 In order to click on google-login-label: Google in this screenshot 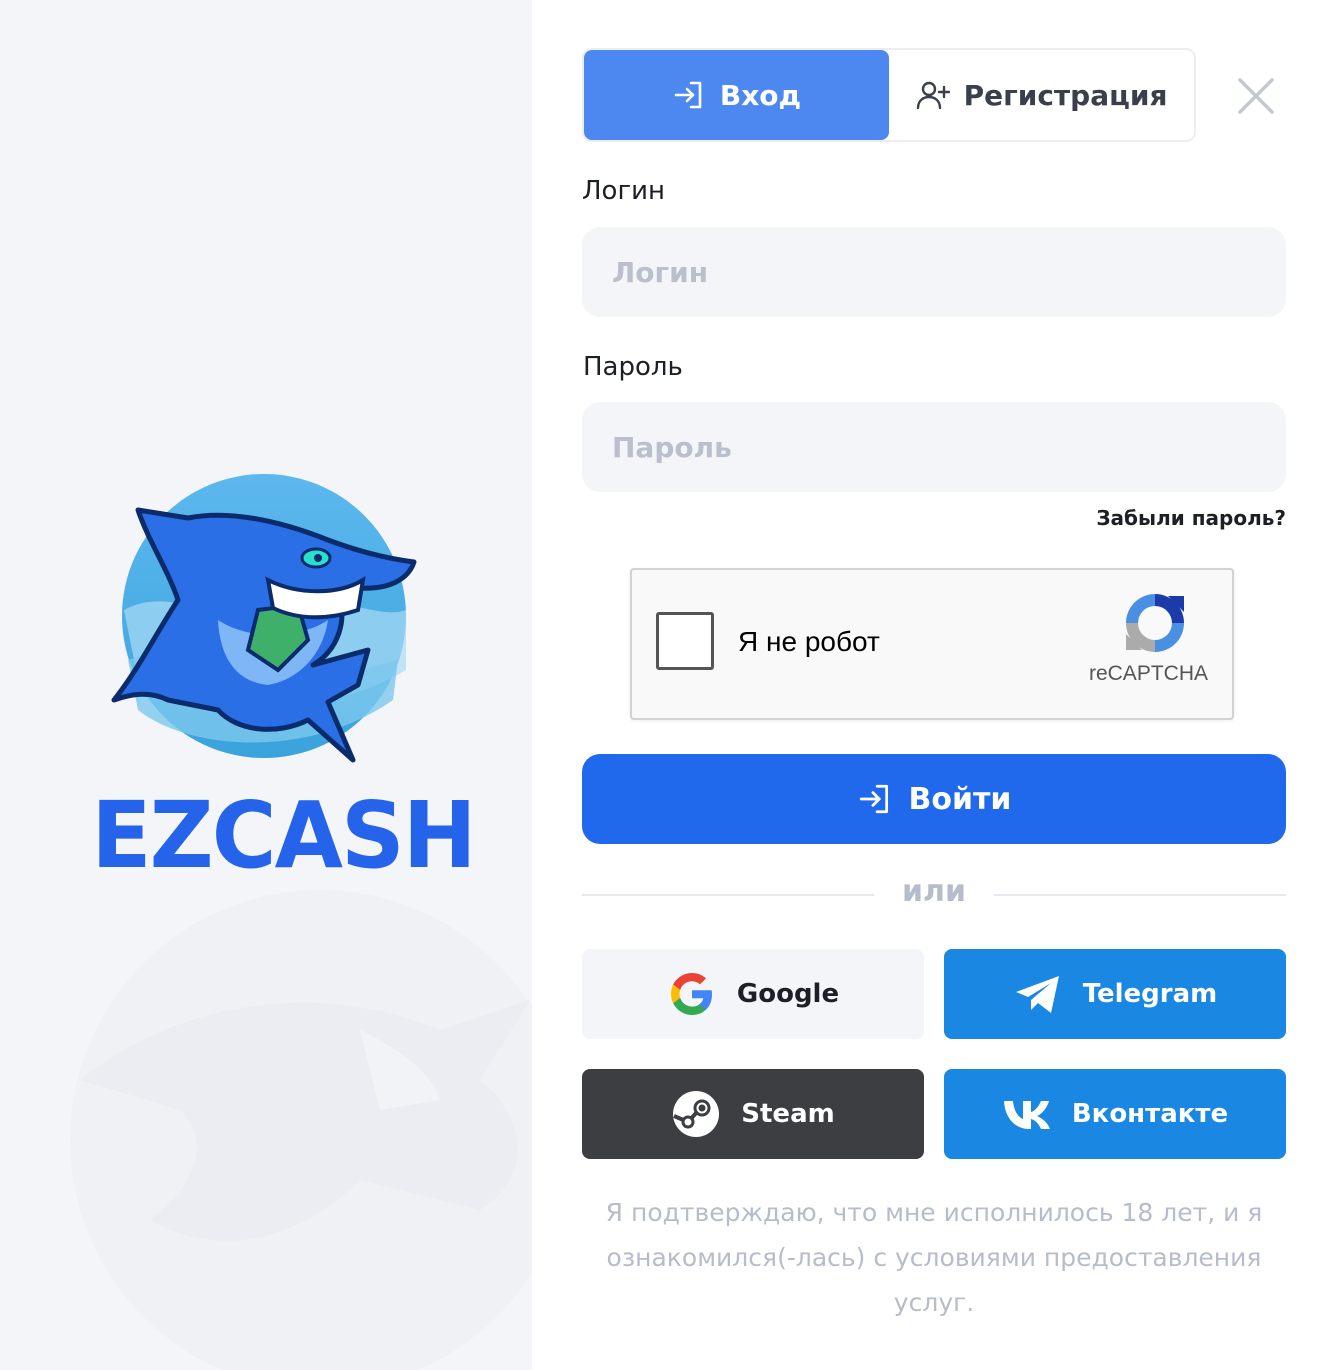, I will do `click(788, 994)`.